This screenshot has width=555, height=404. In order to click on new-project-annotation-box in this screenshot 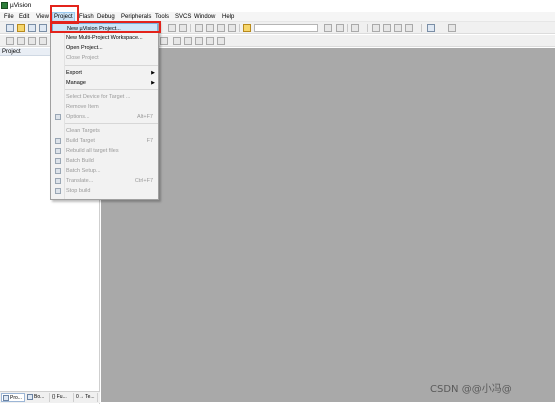, I will do `click(105, 27)`.